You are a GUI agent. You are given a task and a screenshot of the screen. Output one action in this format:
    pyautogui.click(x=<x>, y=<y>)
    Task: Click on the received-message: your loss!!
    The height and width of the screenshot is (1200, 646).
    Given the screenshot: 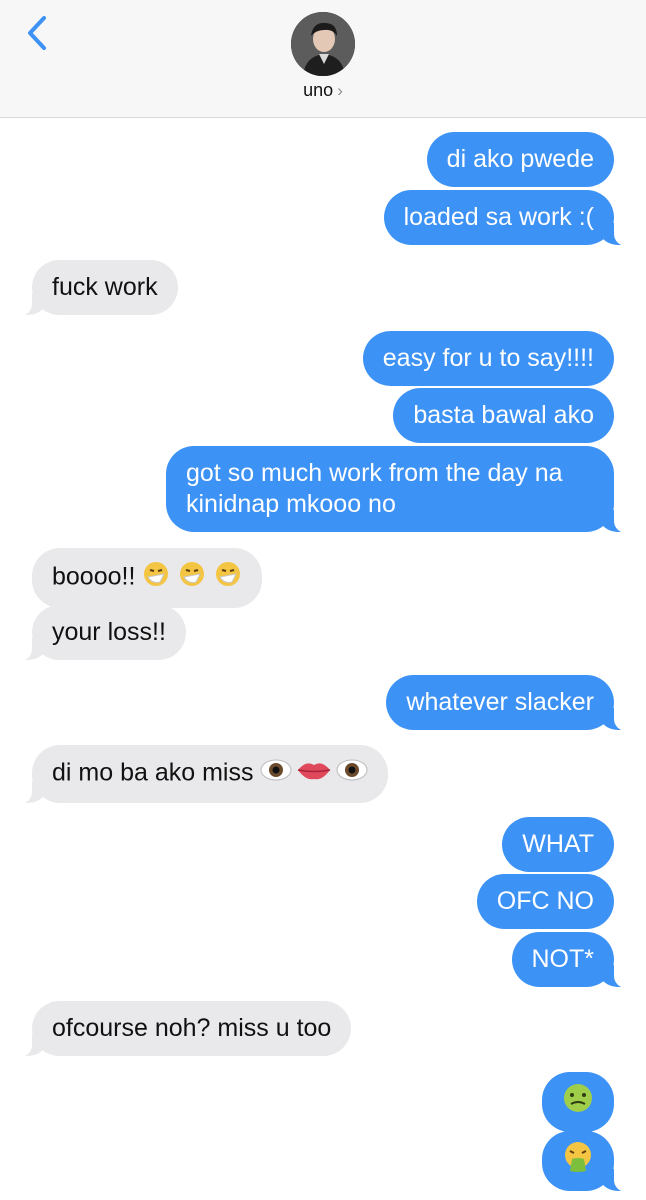 What is the action you would take?
    pyautogui.click(x=98, y=633)
    